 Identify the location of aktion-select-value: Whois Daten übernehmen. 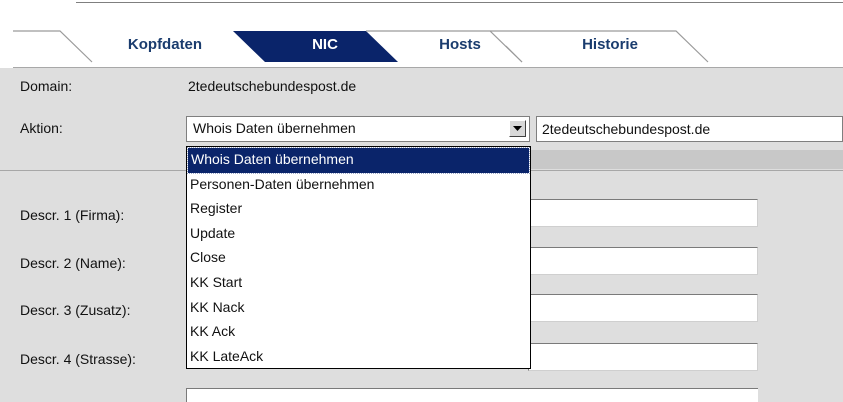
(274, 128).